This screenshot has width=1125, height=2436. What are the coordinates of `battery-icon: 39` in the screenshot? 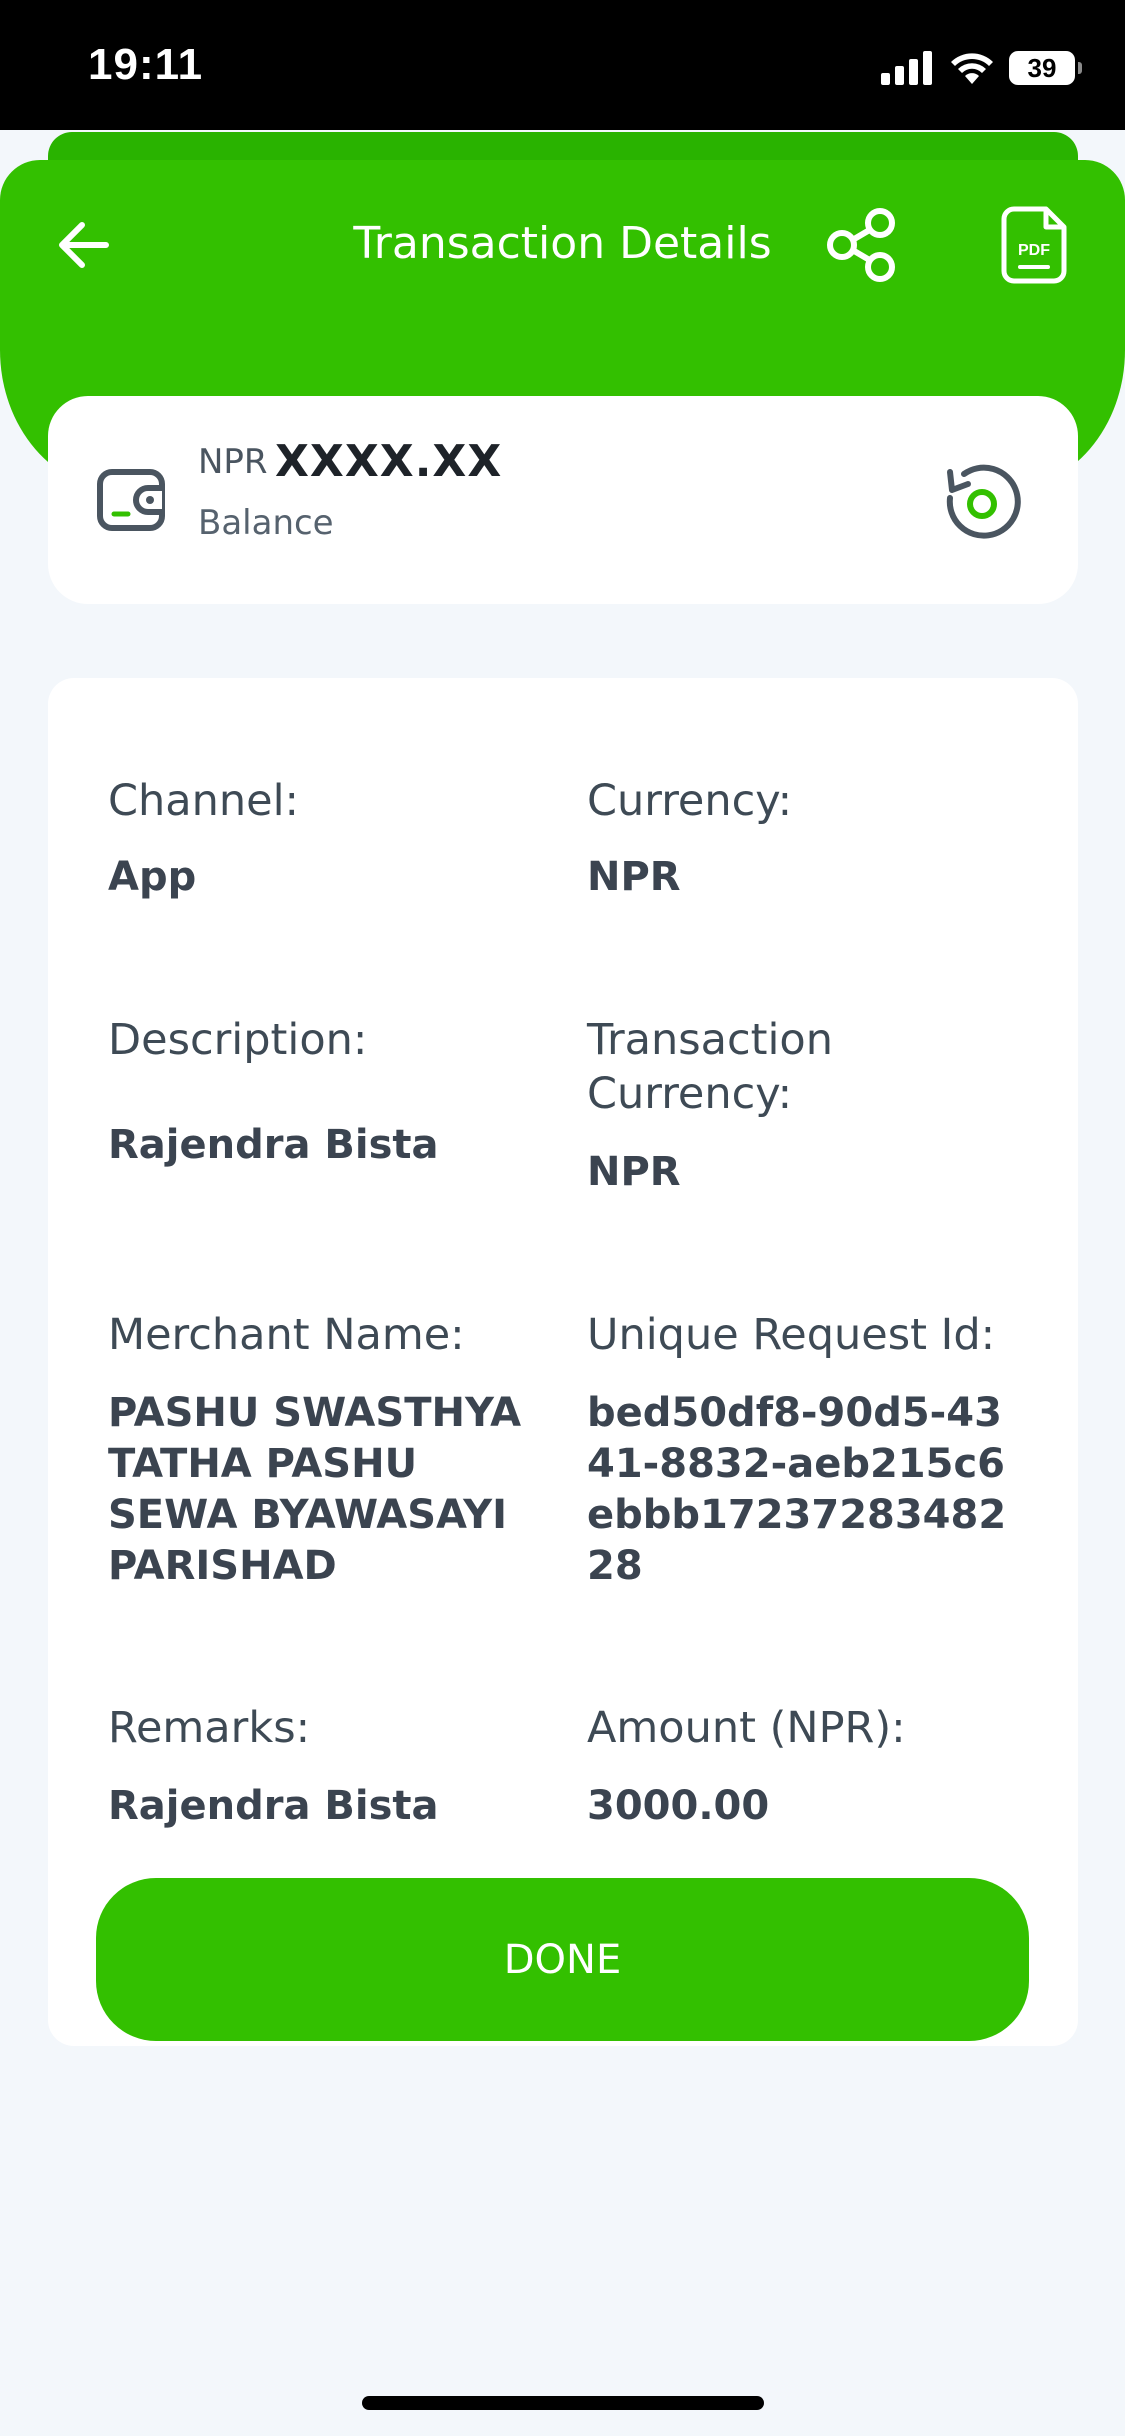 It's located at (1045, 68).